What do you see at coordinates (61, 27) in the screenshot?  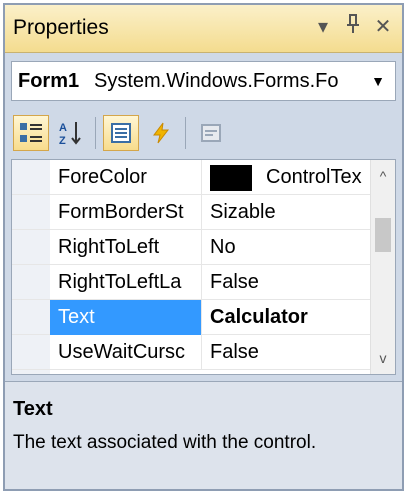 I see `window-title: Properties` at bounding box center [61, 27].